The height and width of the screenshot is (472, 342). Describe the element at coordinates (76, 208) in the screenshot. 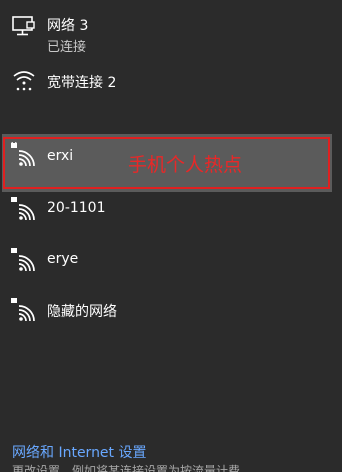

I see `network-name: 20-1101` at that location.